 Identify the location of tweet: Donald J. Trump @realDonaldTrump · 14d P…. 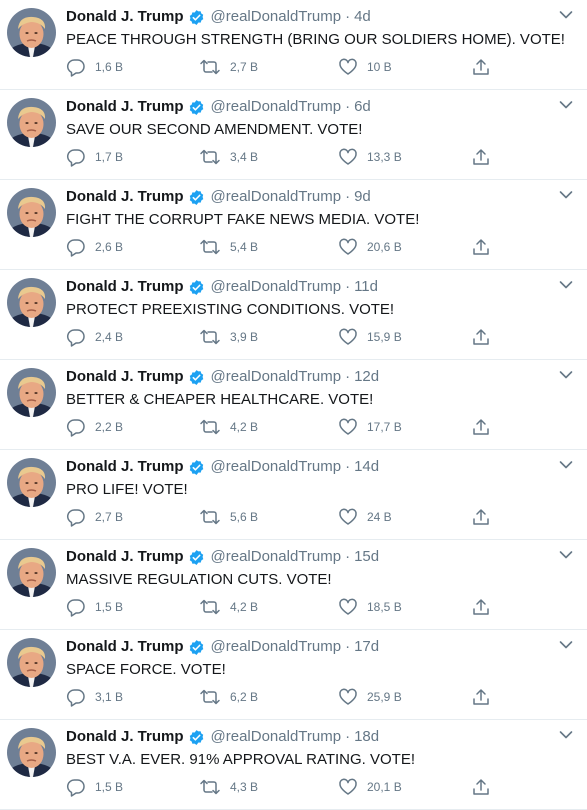
(293, 495).